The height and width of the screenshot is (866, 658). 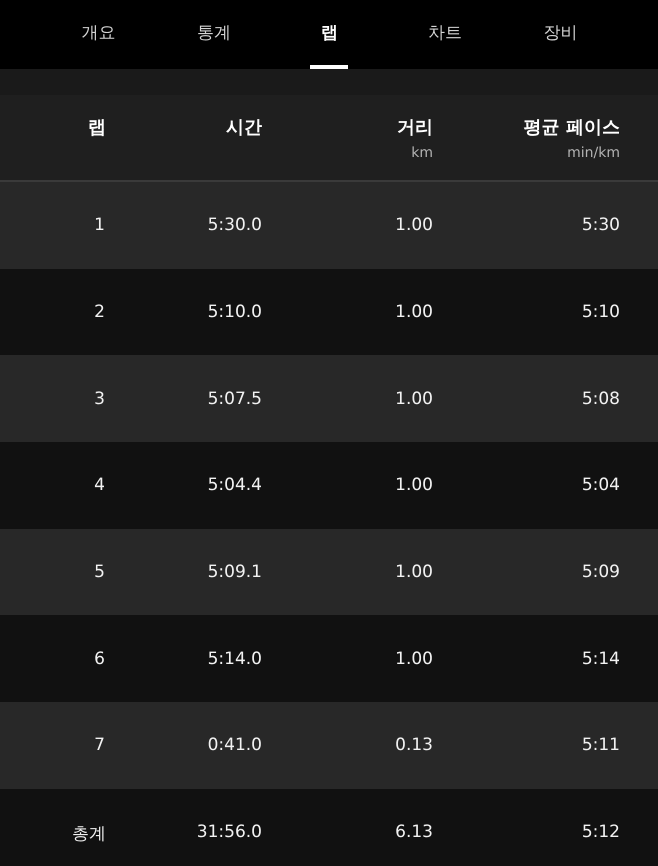 I want to click on lap-pace: 5:11, so click(x=601, y=745).